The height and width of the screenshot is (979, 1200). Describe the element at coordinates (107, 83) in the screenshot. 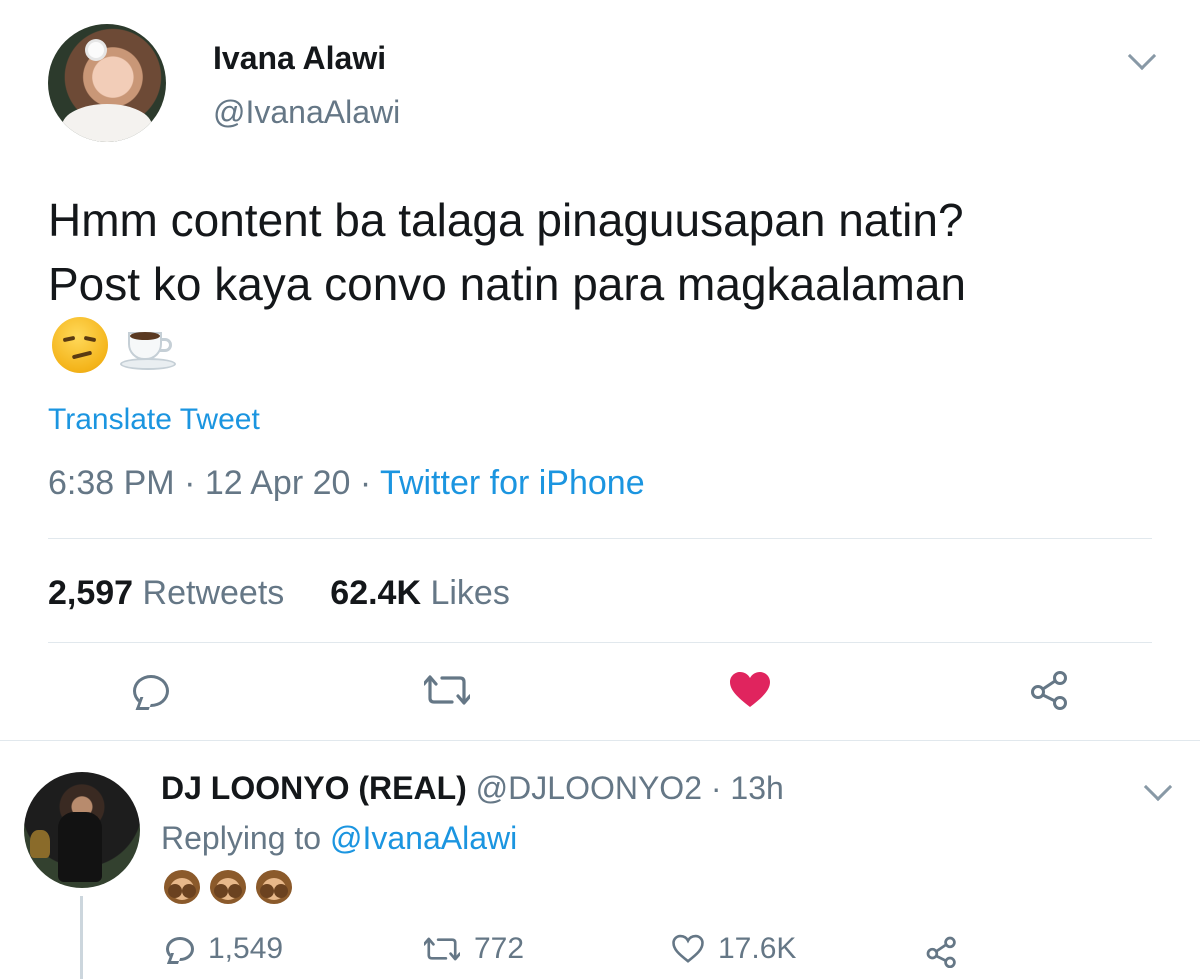

I see `author-avatar` at that location.